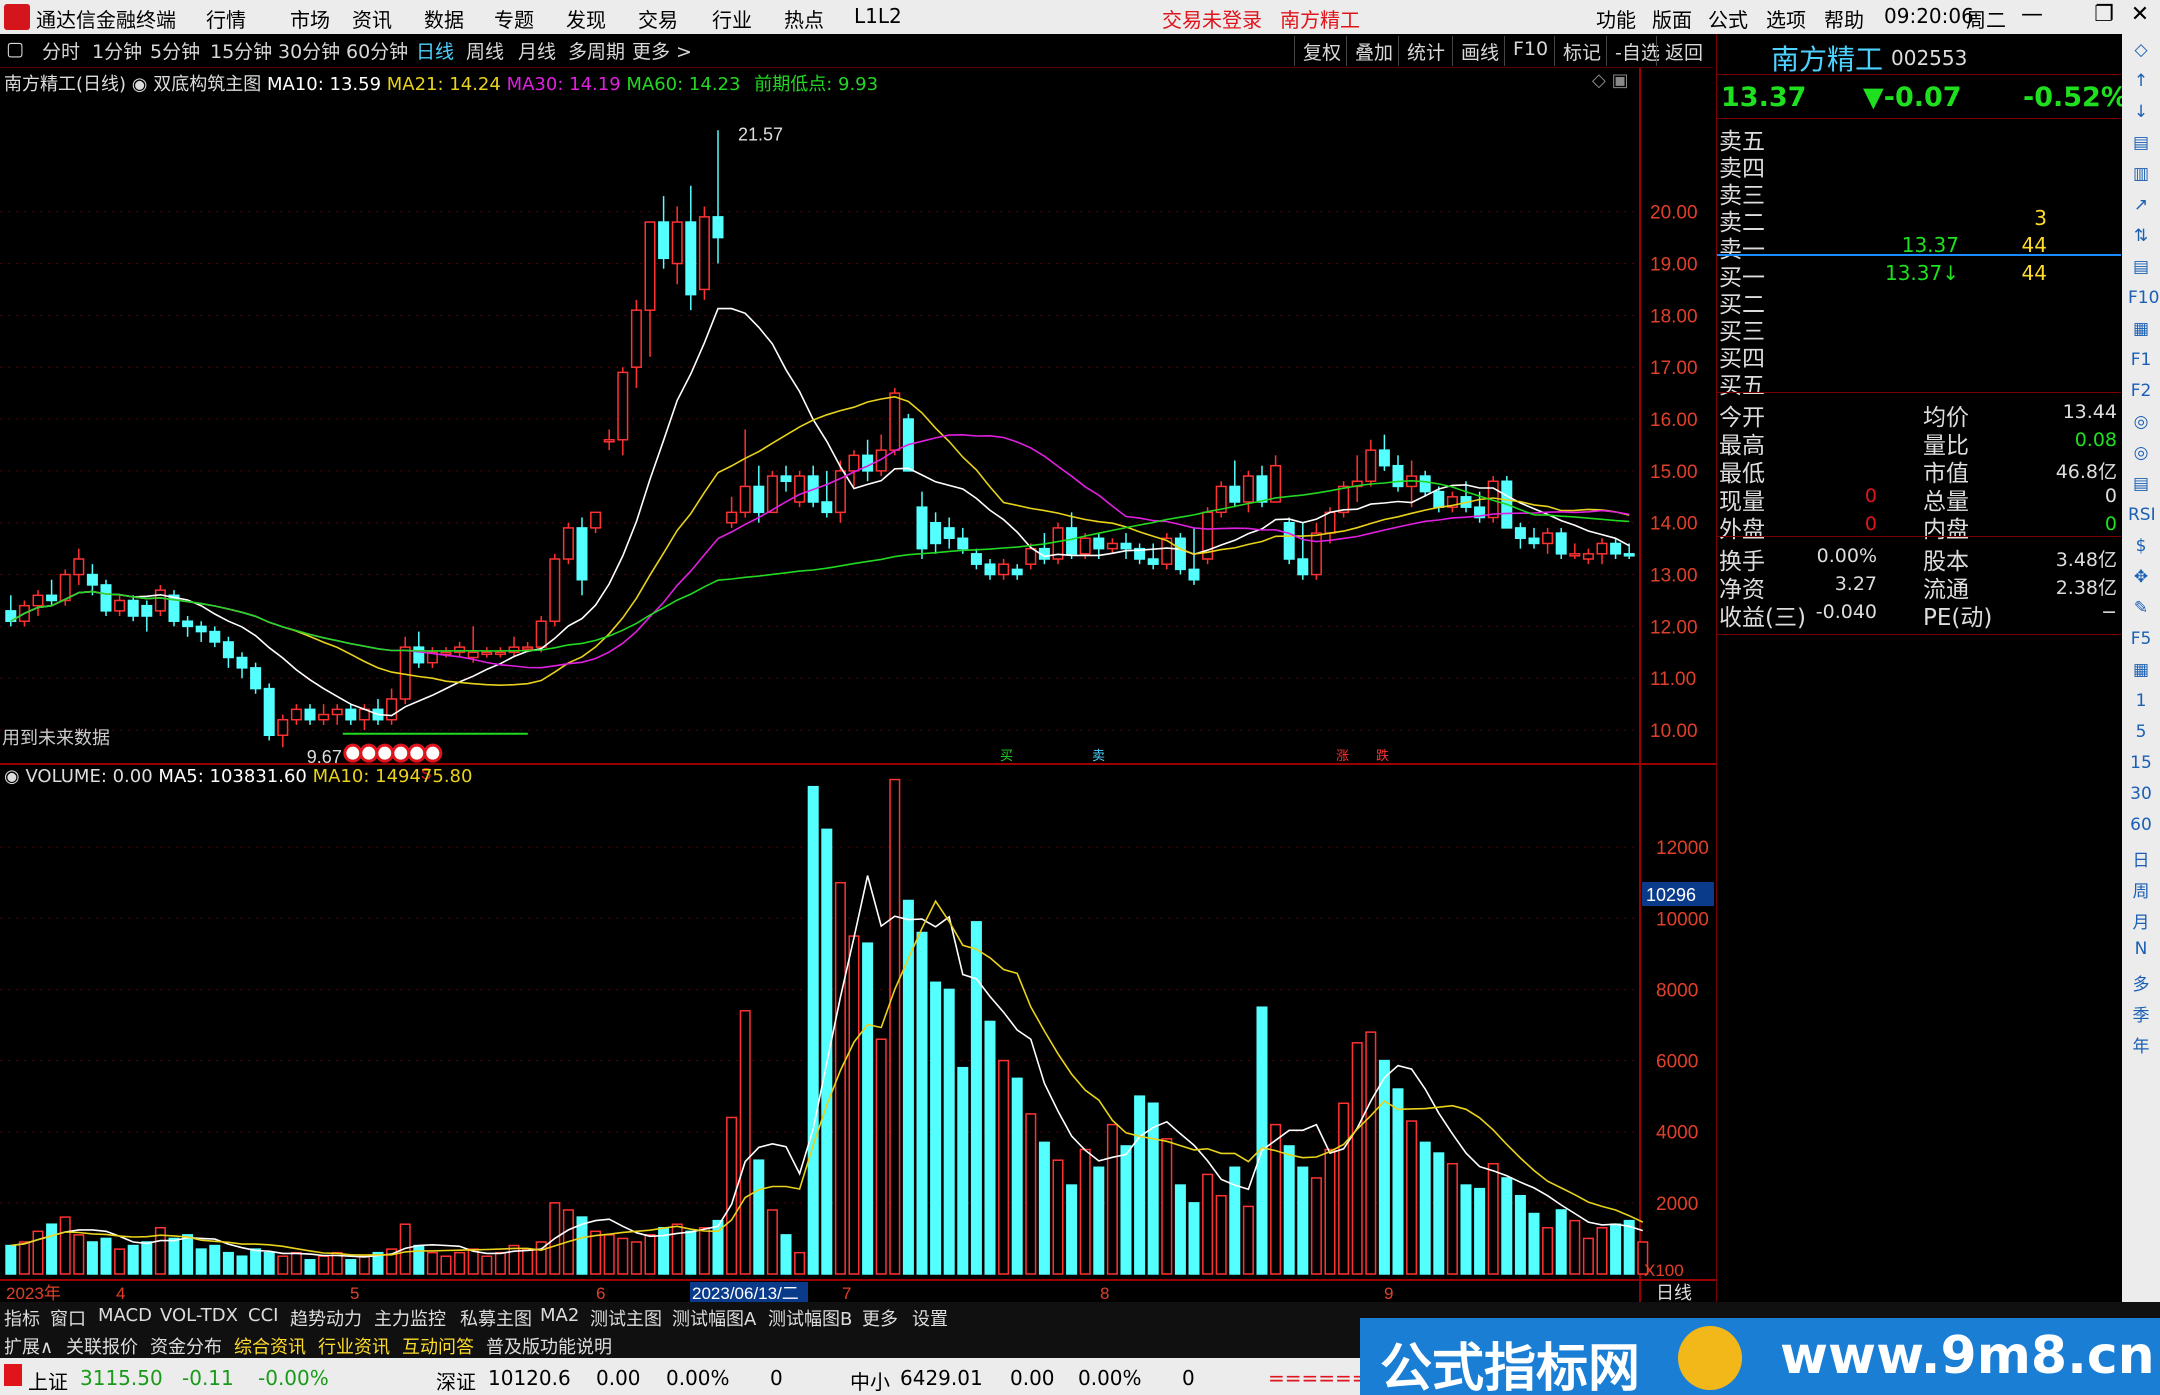 This screenshot has width=2160, height=1395. Describe the element at coordinates (2141, 236) in the screenshot. I see `toolstrip-icon: ⇅` at that location.